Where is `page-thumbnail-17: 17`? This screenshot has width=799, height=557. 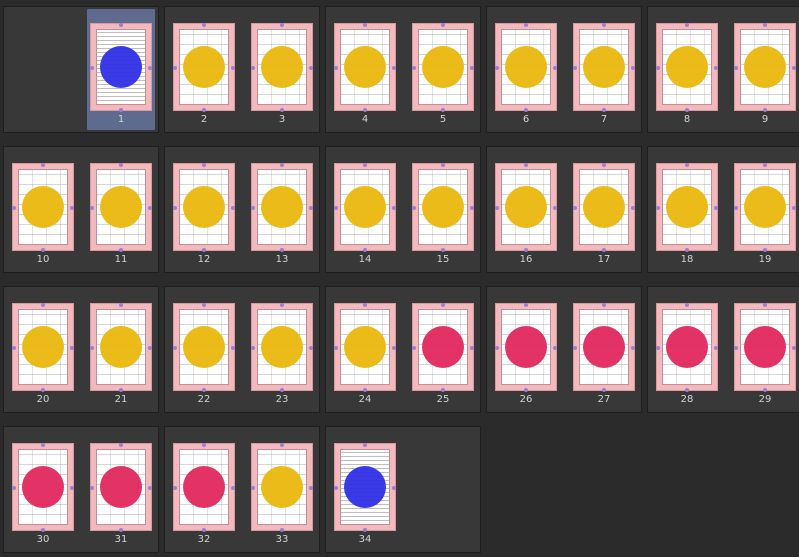
page-thumbnail-17: 17 is located at coordinates (604, 209).